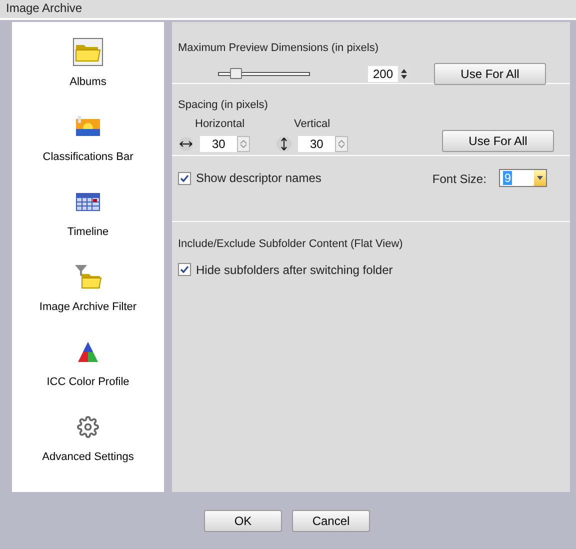 This screenshot has height=549, width=576. Describe the element at coordinates (88, 202) in the screenshot. I see `calendar-icon` at that location.